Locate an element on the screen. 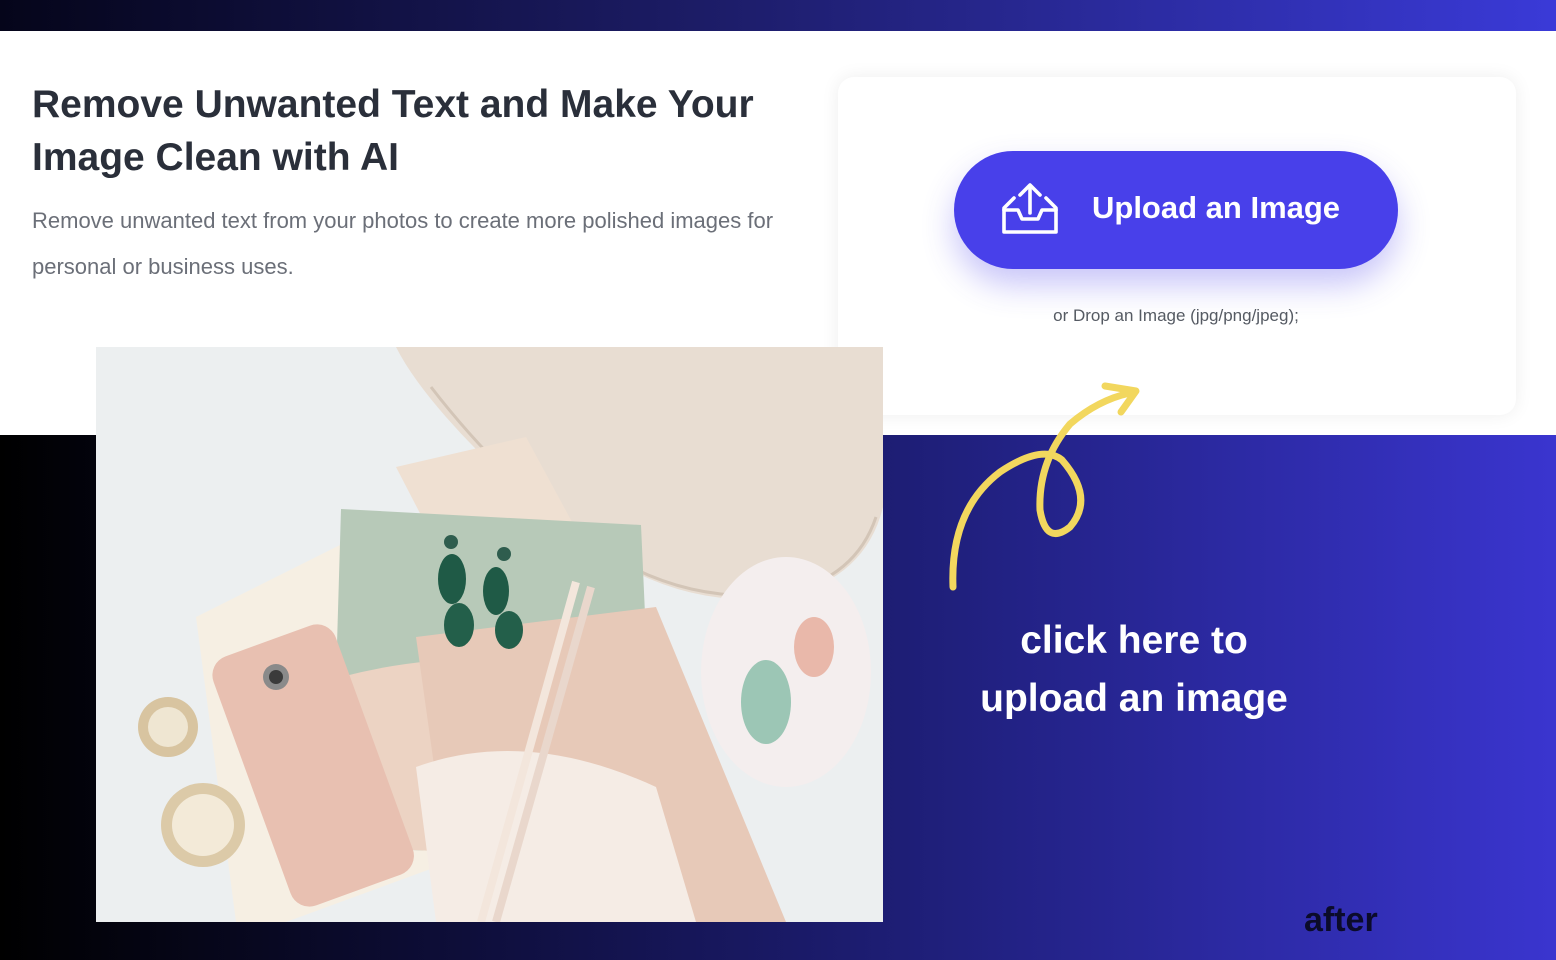  curved-arrow-icon is located at coordinates (1044, 486).